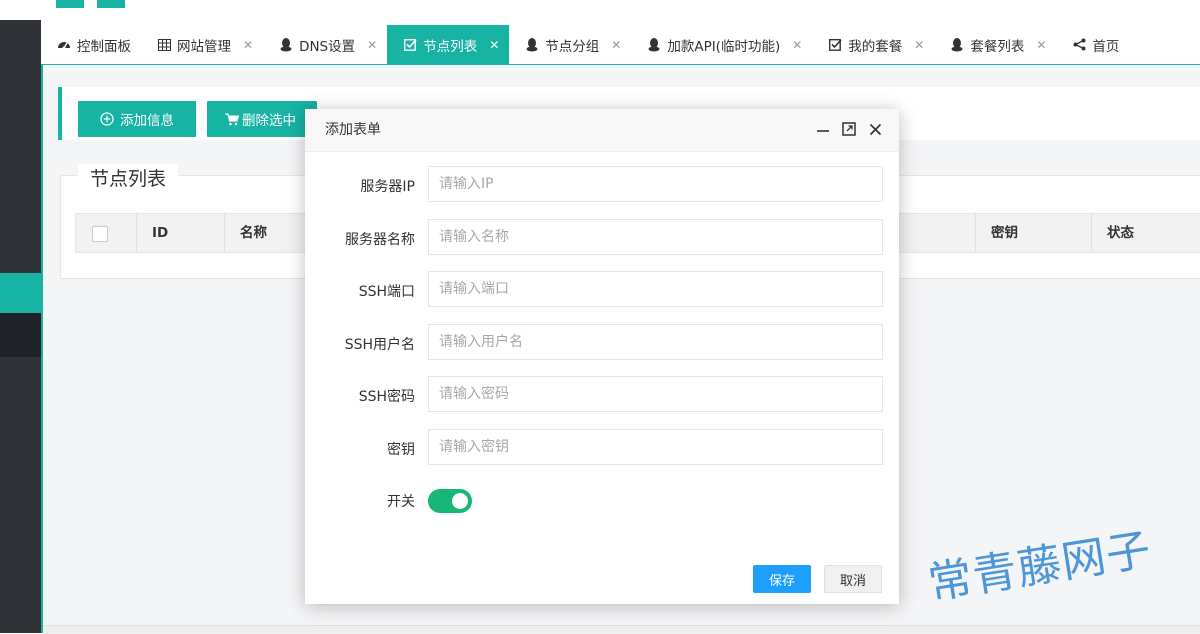 The image size is (1200, 634). What do you see at coordinates (1004, 233) in the screenshot?
I see `column-header-key: 密钥` at bounding box center [1004, 233].